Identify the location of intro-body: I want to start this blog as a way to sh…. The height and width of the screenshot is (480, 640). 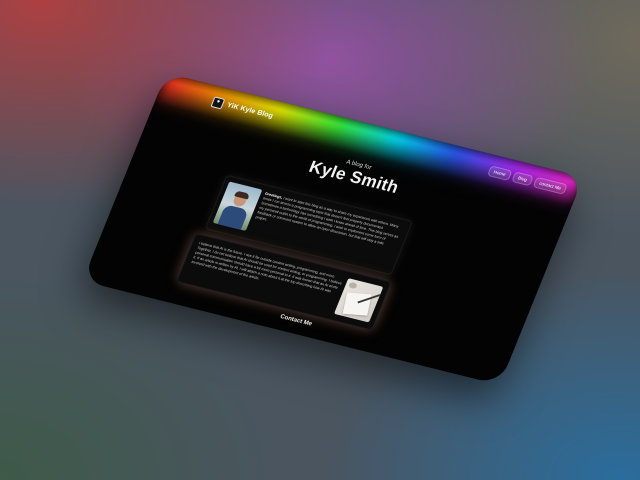
(327, 220).